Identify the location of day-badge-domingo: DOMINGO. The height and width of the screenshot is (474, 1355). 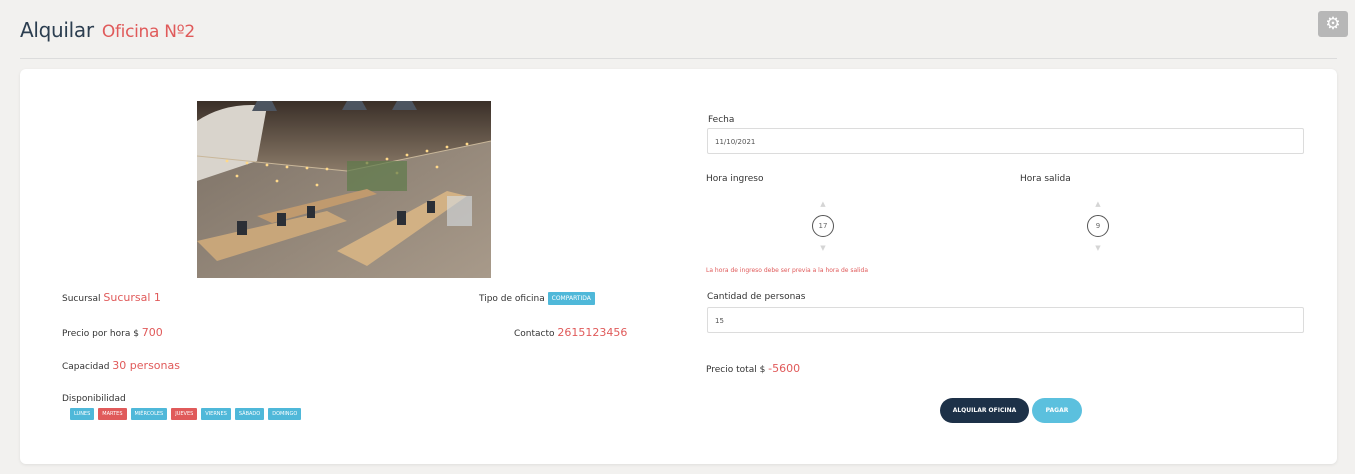
(285, 414).